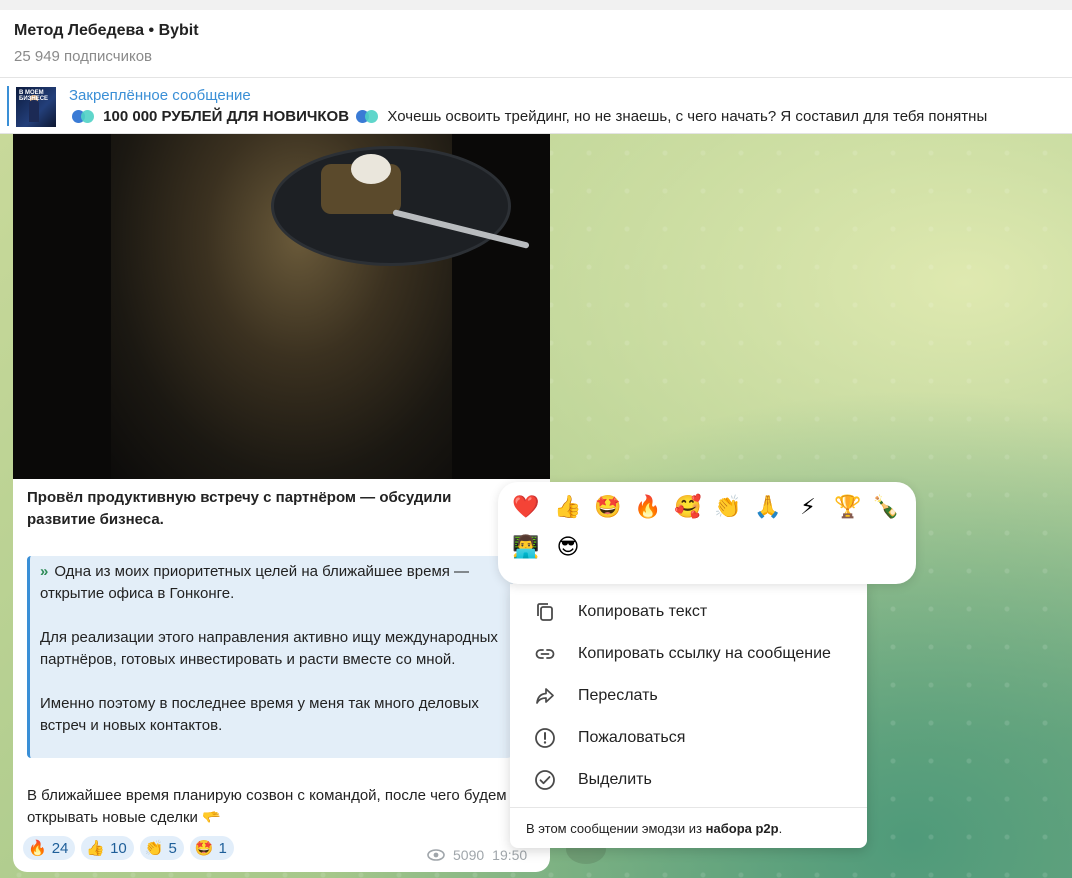 The image size is (1072, 878). Describe the element at coordinates (688, 696) in the screenshot. I see `menu-forward: Переслать` at that location.